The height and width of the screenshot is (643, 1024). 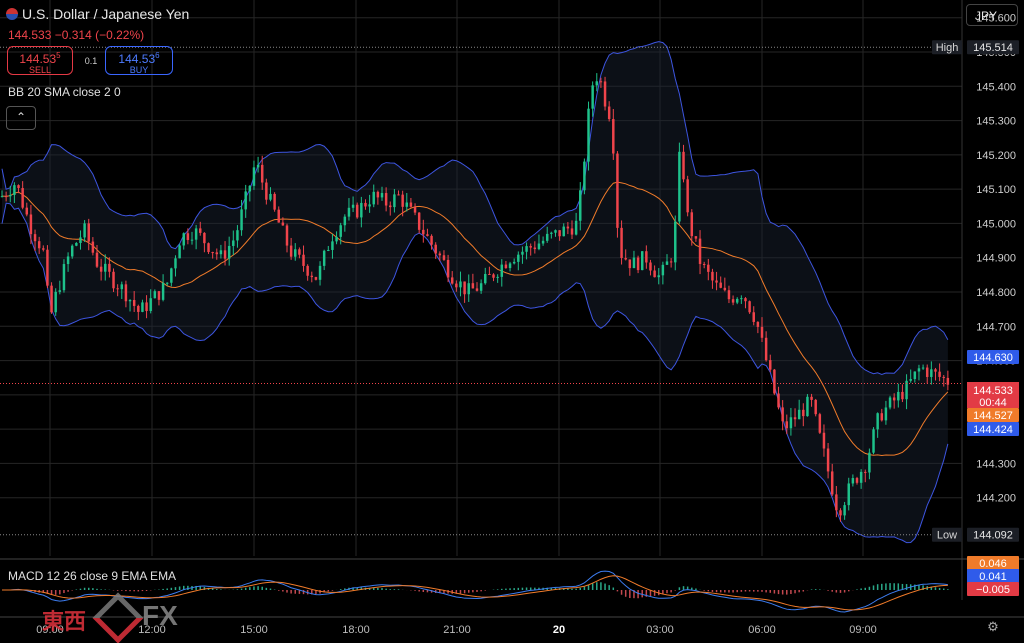 I want to click on macd-signal-tag: 0.046, so click(x=993, y=564).